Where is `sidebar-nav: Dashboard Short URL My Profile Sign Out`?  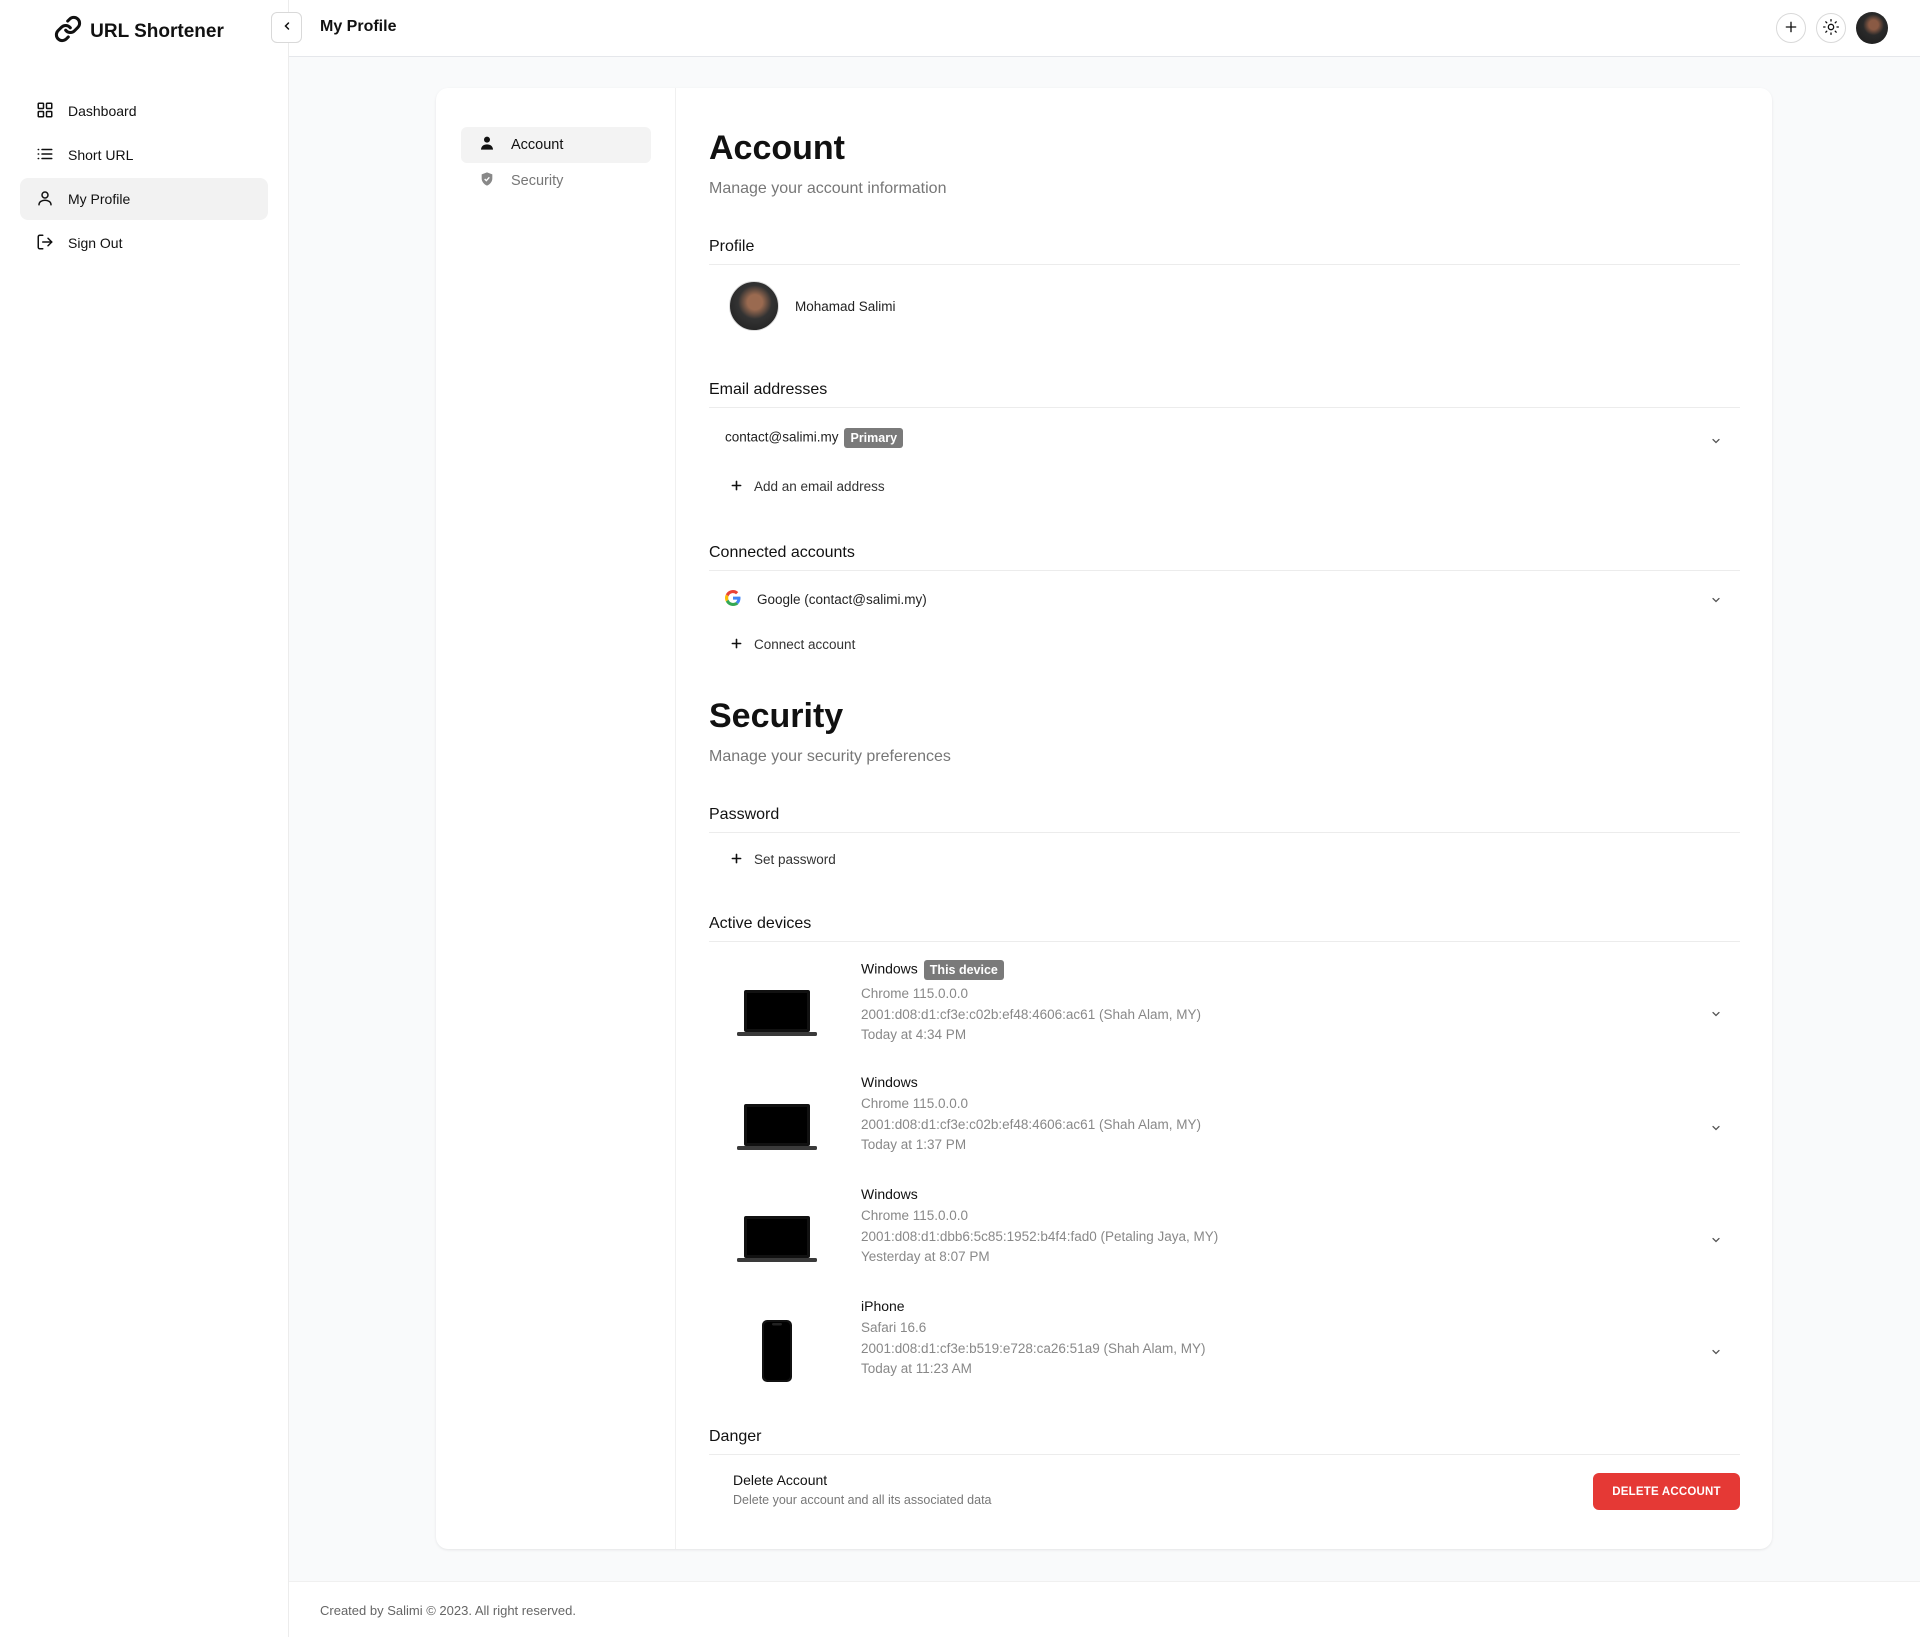
sidebar-nav: Dashboard Short URL My Profile Sign Out is located at coordinates (144, 163).